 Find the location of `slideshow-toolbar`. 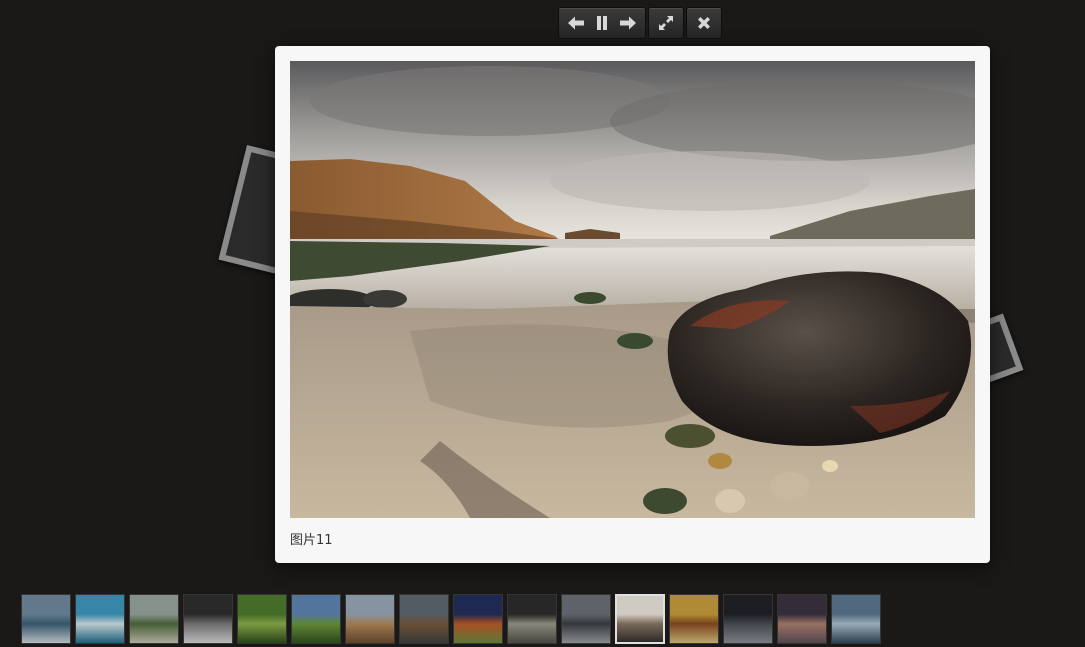

slideshow-toolbar is located at coordinates (640, 23).